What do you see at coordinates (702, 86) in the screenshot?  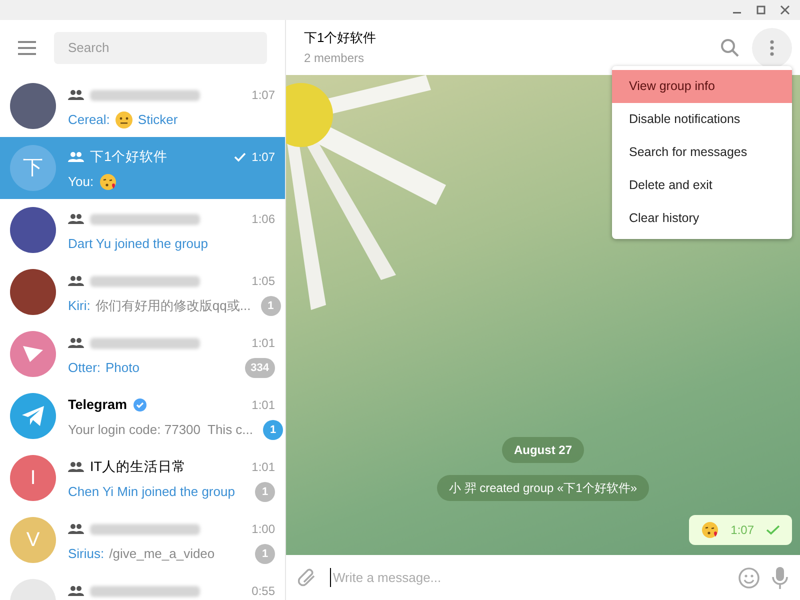 I see `menu-item: View group info` at bounding box center [702, 86].